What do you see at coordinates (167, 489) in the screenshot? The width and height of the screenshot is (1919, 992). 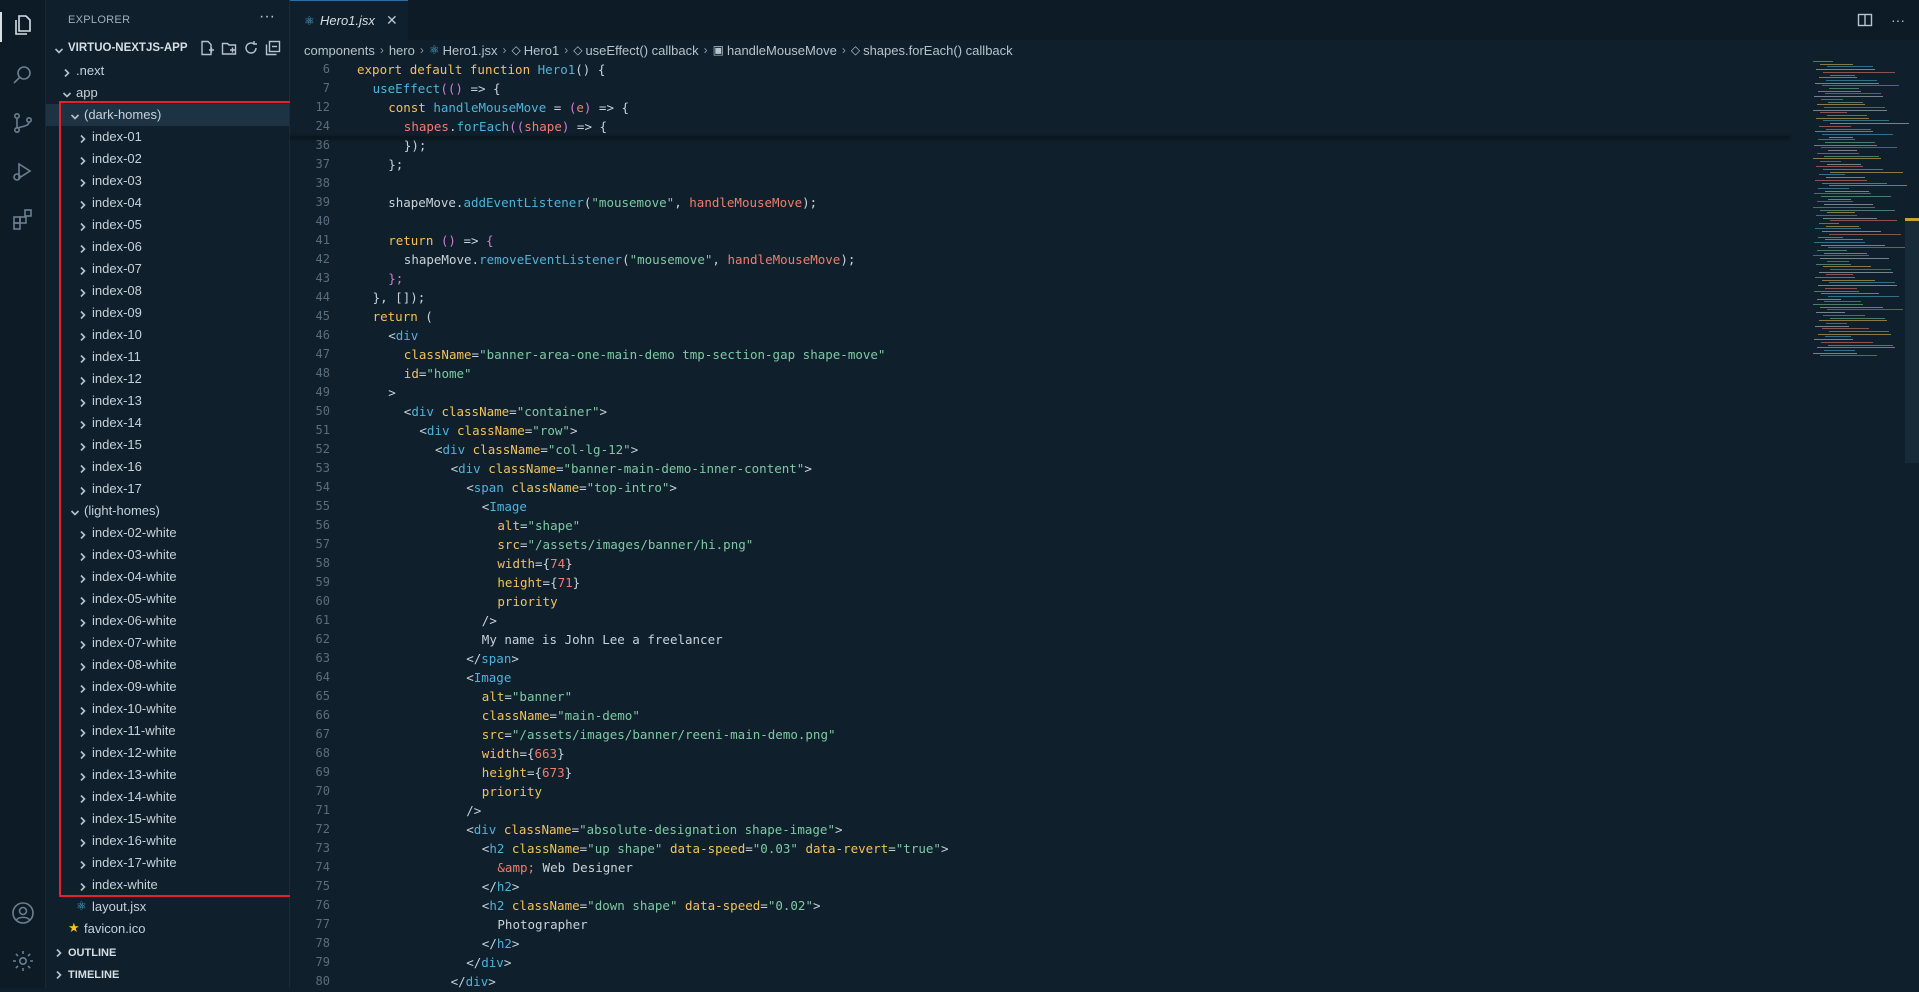 I see `tree-item: index-17` at bounding box center [167, 489].